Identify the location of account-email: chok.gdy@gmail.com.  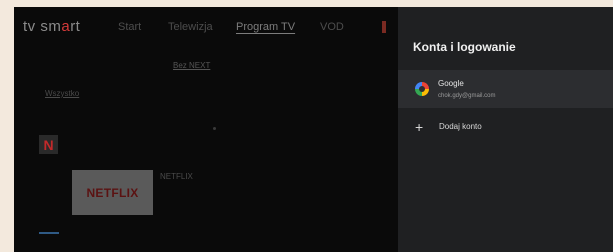
(467, 96).